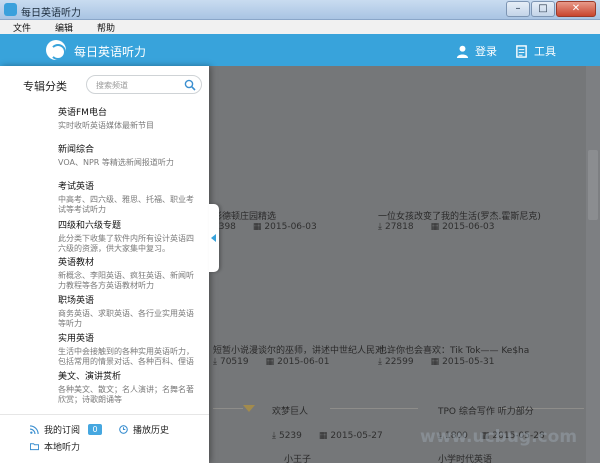  Describe the element at coordinates (249, 408) in the screenshot. I see `section-marker-icon` at that location.